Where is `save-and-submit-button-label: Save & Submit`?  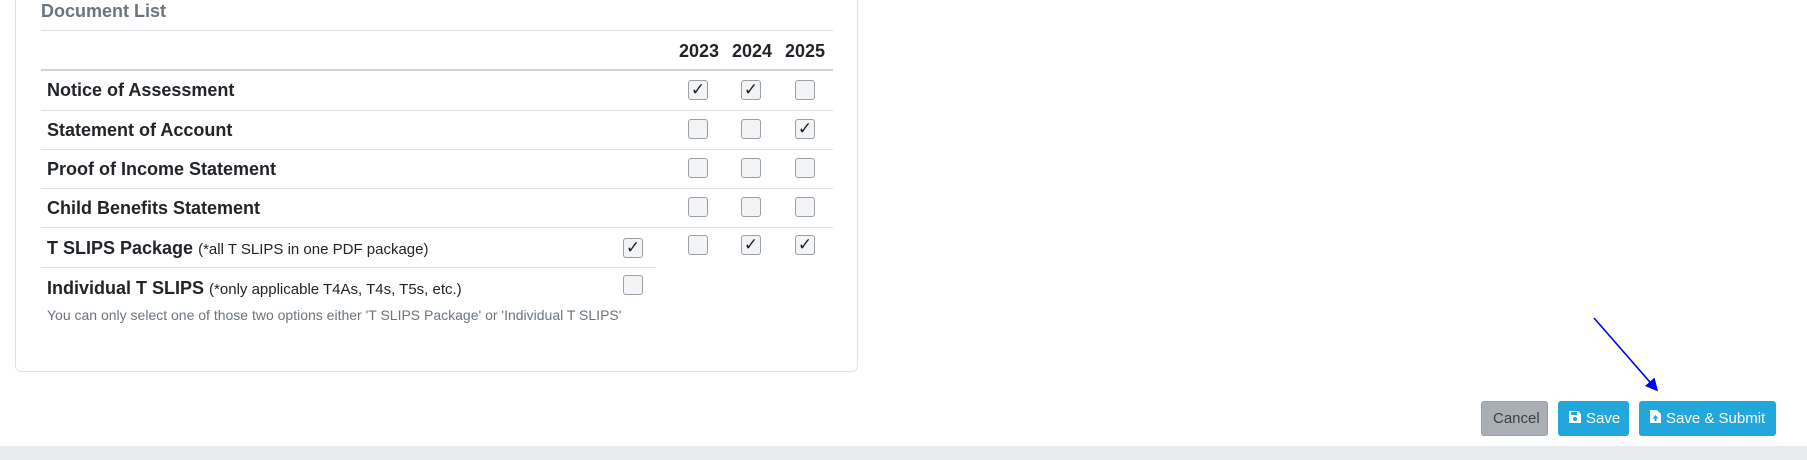 save-and-submit-button-label: Save & Submit is located at coordinates (1716, 418).